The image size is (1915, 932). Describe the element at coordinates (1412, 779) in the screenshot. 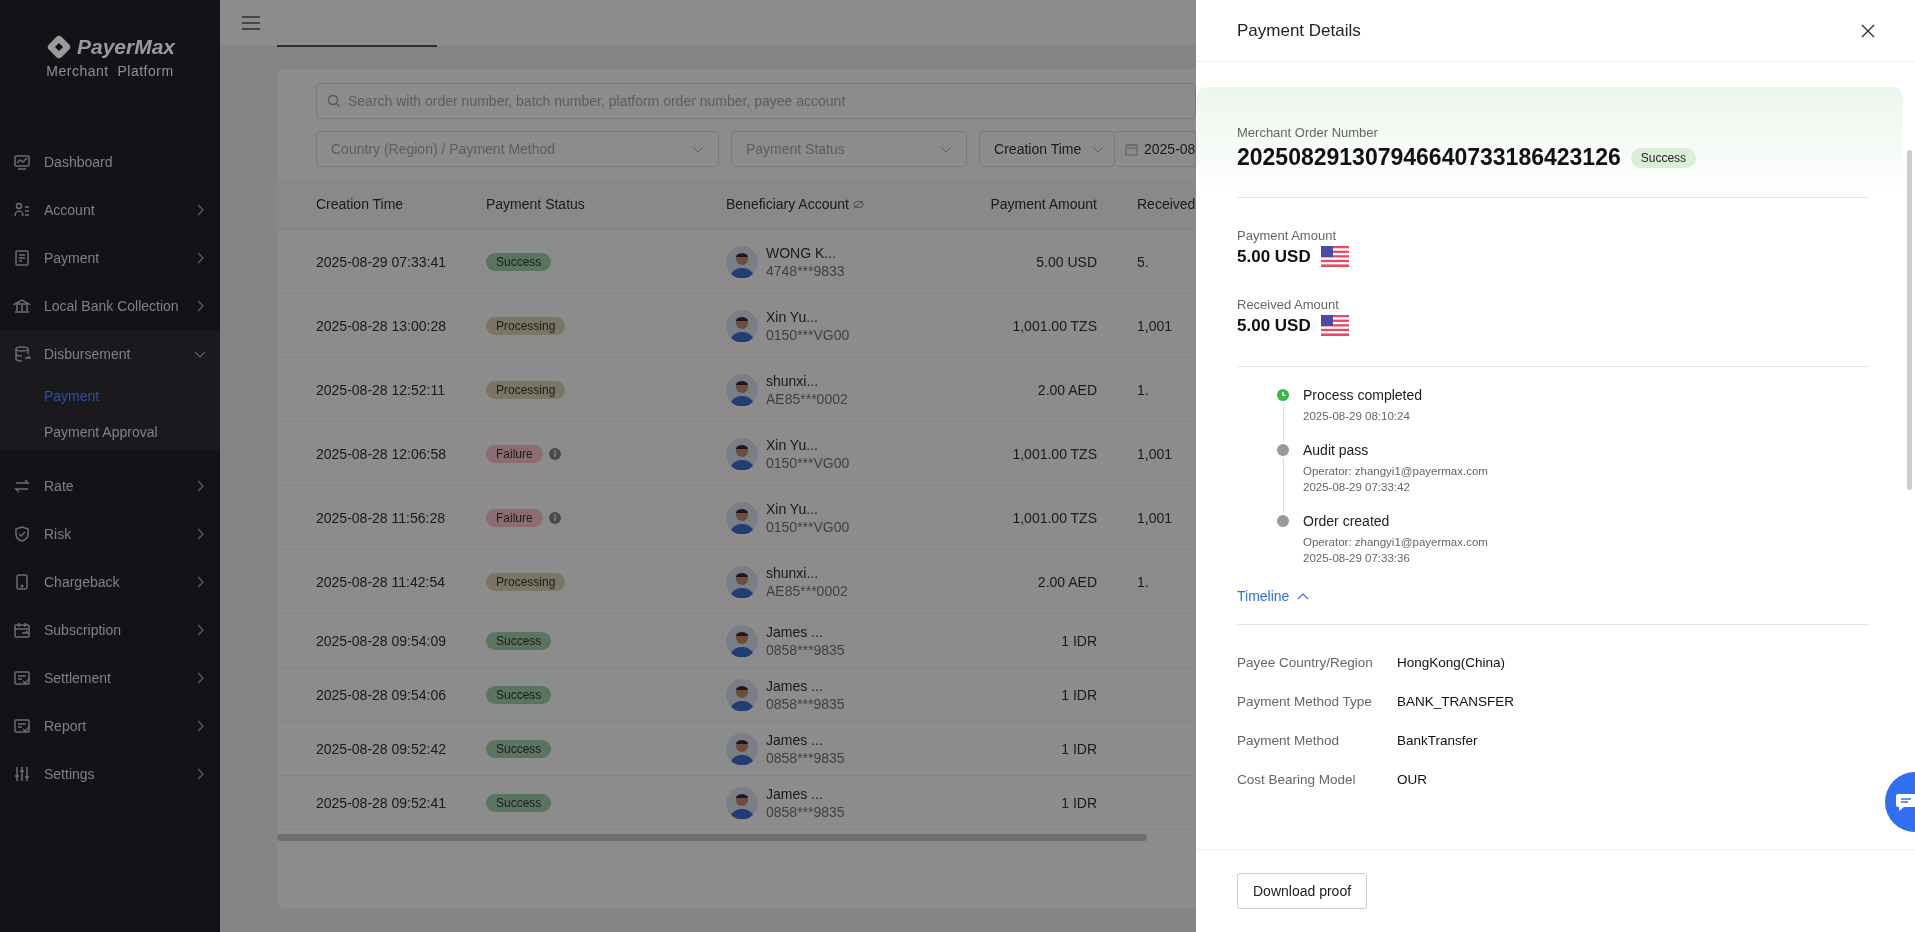

I see `field-value: OUR` at that location.